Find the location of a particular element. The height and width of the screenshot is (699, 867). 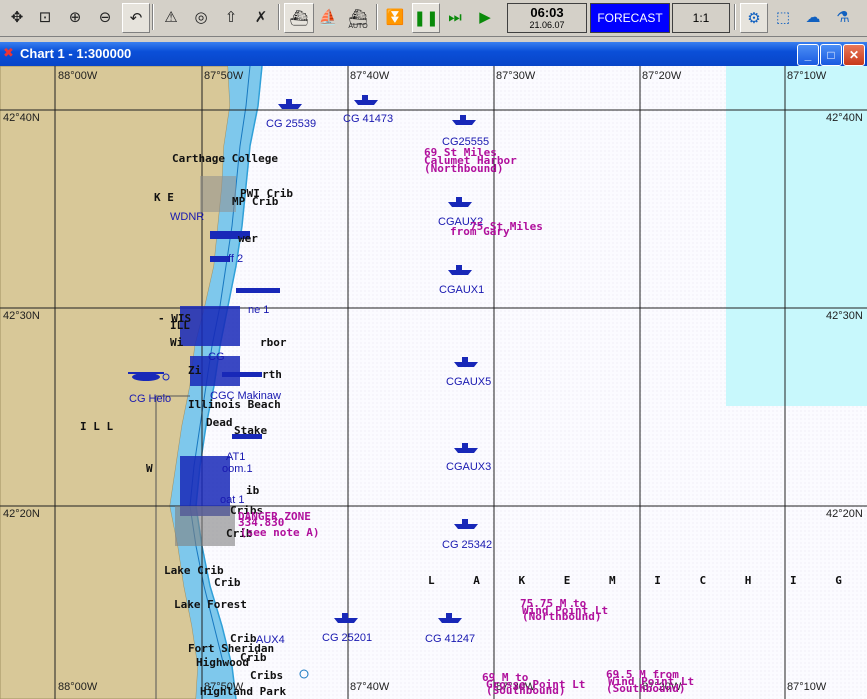

scale-button: 1:1 is located at coordinates (701, 18).